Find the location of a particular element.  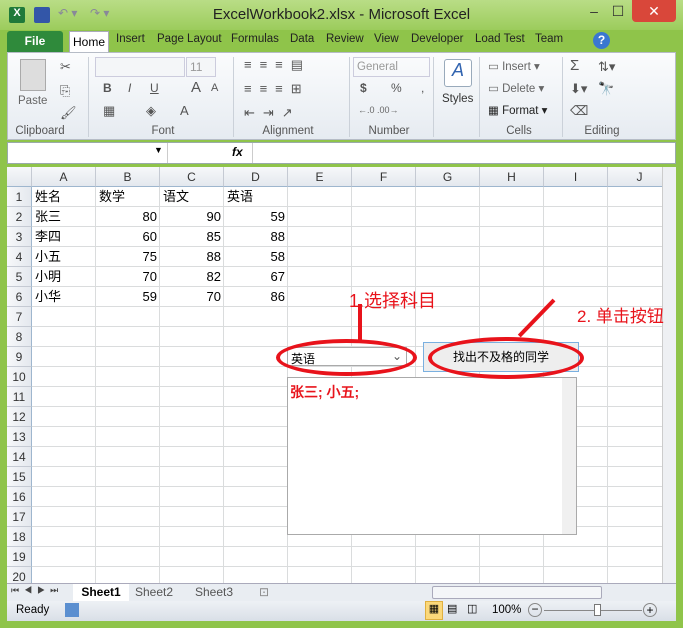

percent-button: % is located at coordinates (396, 88).